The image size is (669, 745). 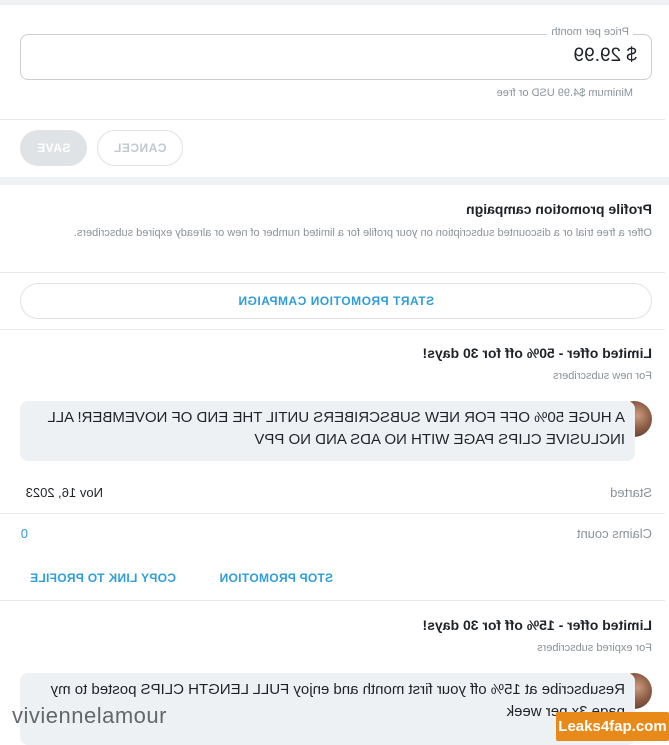 I want to click on watermark-badge: Leaks4fap.com, so click(x=612, y=726).